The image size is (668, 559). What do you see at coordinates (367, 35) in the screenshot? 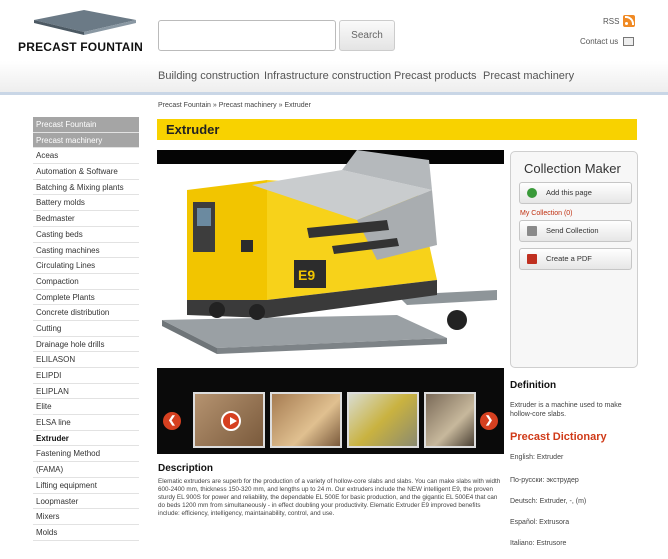
I see `search-button: Search` at bounding box center [367, 35].